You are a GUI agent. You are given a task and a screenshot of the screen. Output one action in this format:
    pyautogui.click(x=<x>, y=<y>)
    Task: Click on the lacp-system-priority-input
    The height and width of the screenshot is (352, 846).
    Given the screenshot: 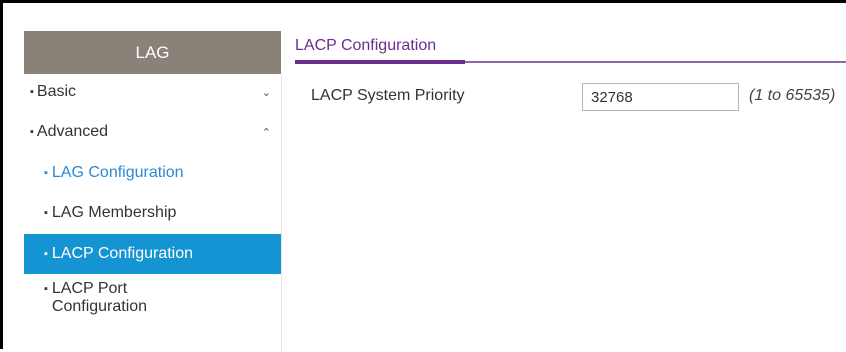 What is the action you would take?
    pyautogui.click(x=660, y=97)
    